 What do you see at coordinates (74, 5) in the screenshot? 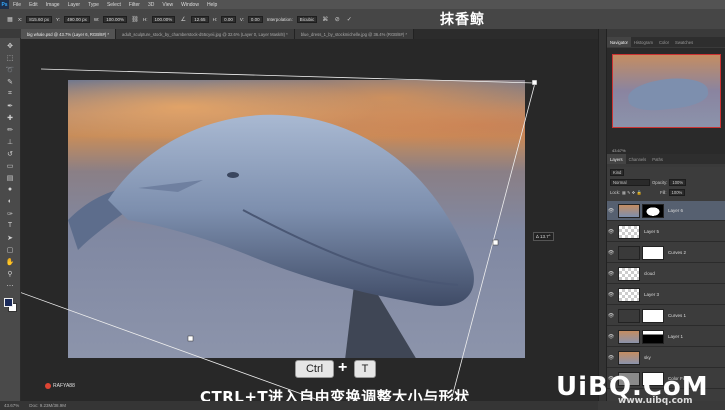
I see `menu-layer: Layer` at bounding box center [74, 5].